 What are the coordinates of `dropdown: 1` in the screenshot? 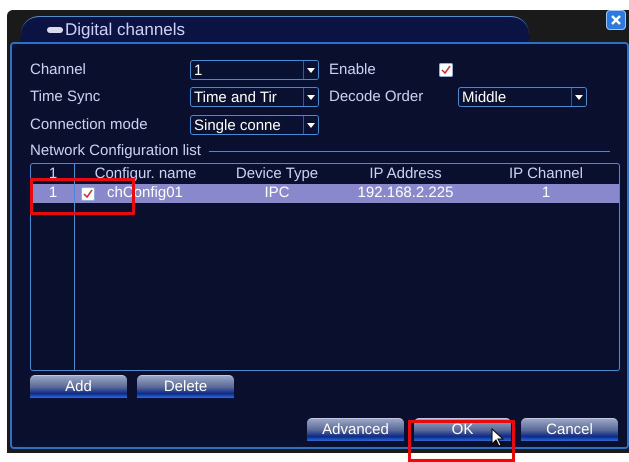 It's located at (254, 70).